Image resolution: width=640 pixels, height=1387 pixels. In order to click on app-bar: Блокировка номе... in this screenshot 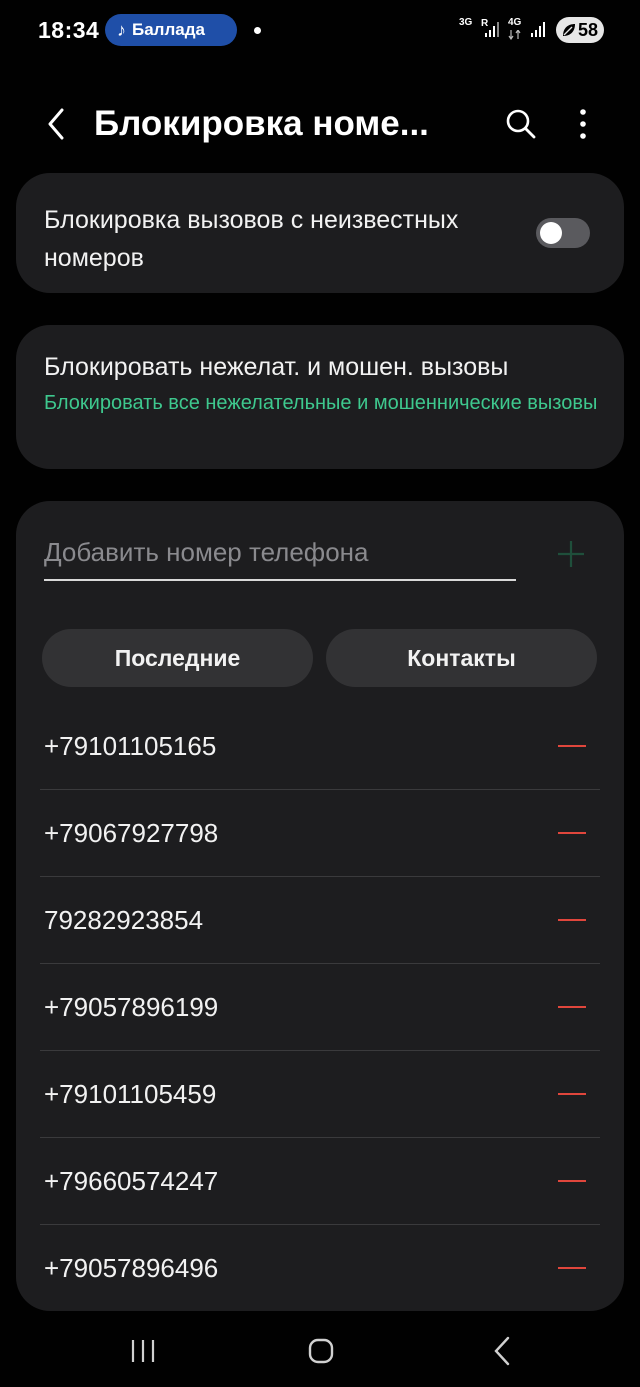, I will do `click(320, 125)`.